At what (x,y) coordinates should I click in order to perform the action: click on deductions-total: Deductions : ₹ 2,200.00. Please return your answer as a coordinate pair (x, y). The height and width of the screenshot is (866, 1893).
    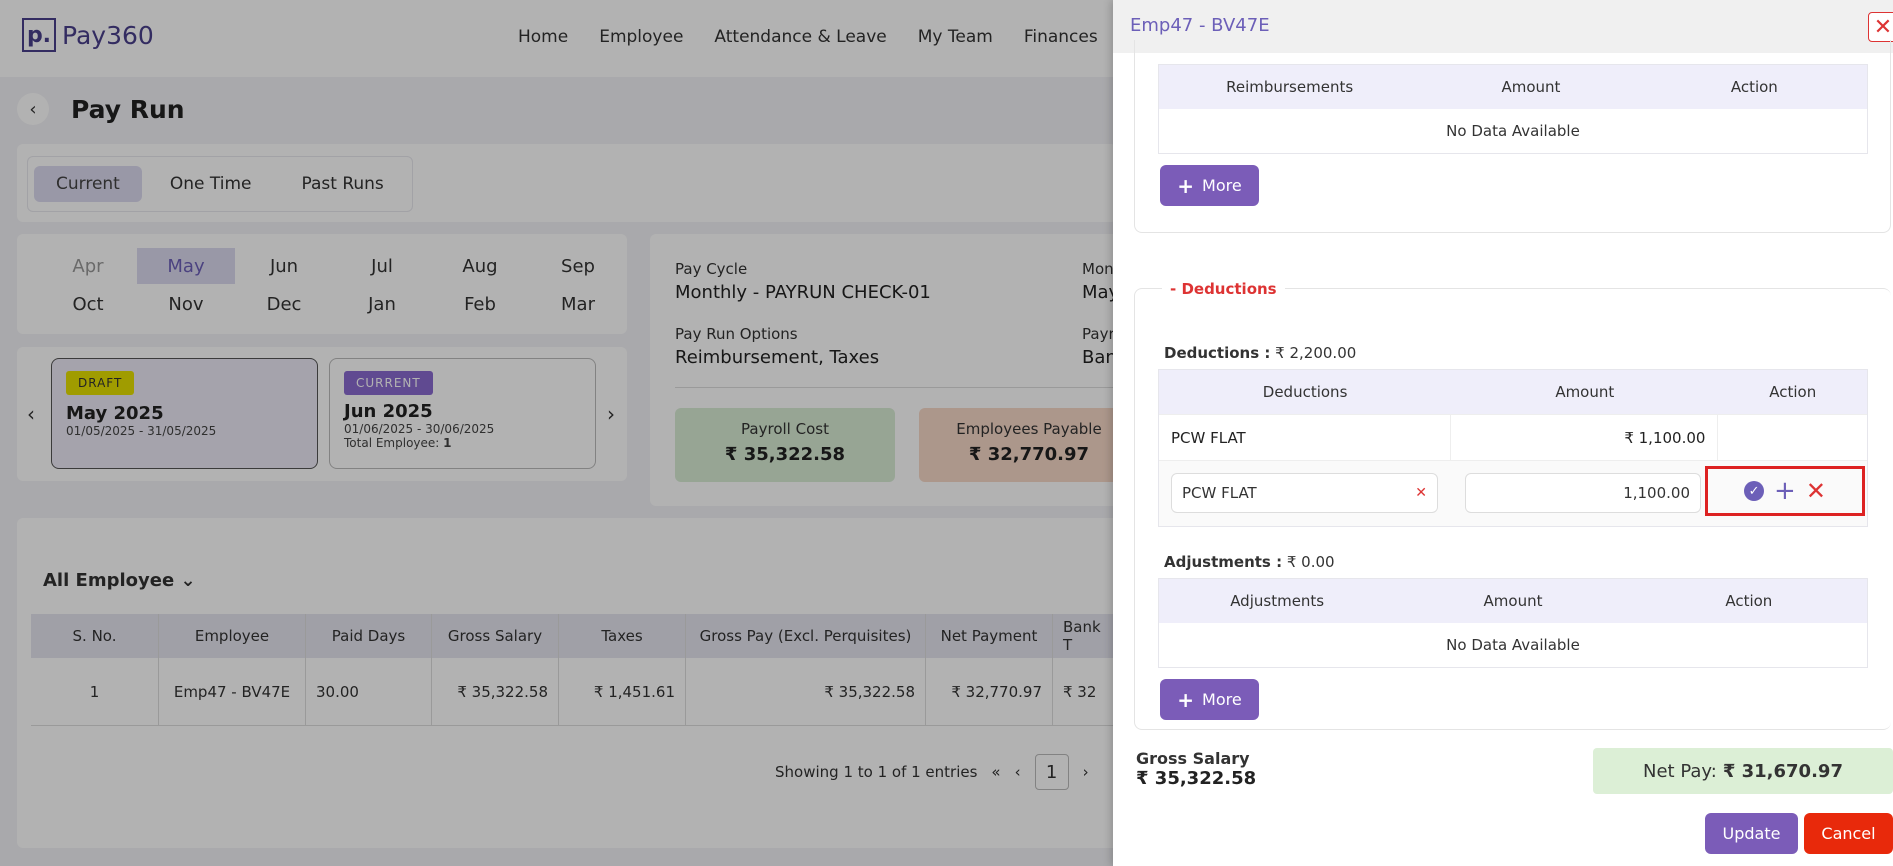
    Looking at the image, I should click on (1260, 353).